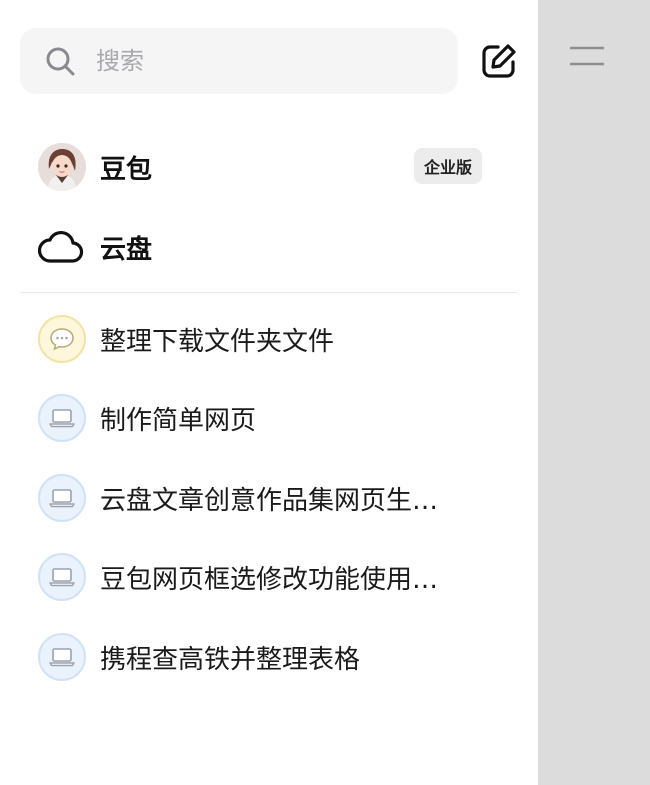  What do you see at coordinates (95, 167) in the screenshot?
I see `sidebar-item-doubao: 豆包` at bounding box center [95, 167].